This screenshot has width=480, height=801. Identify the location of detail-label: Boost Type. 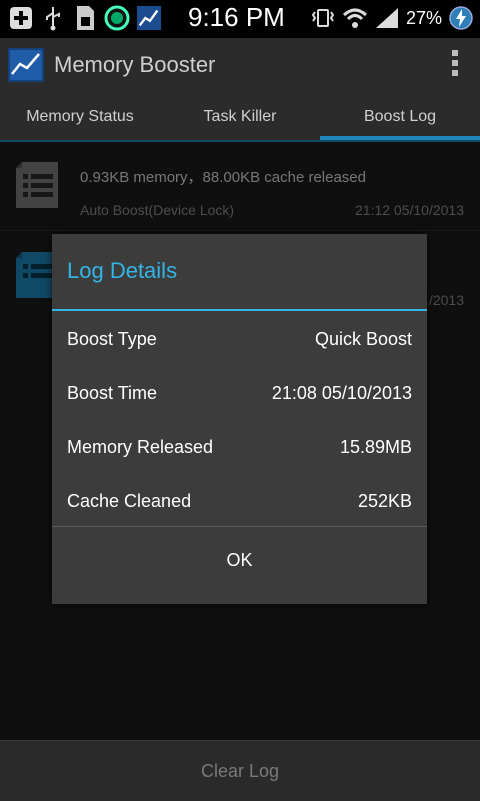
(112, 339).